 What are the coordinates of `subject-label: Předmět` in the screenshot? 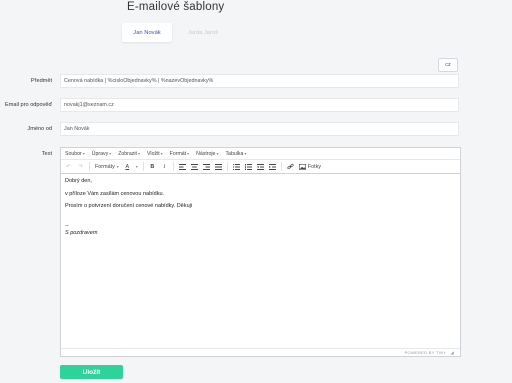 It's located at (41, 81).